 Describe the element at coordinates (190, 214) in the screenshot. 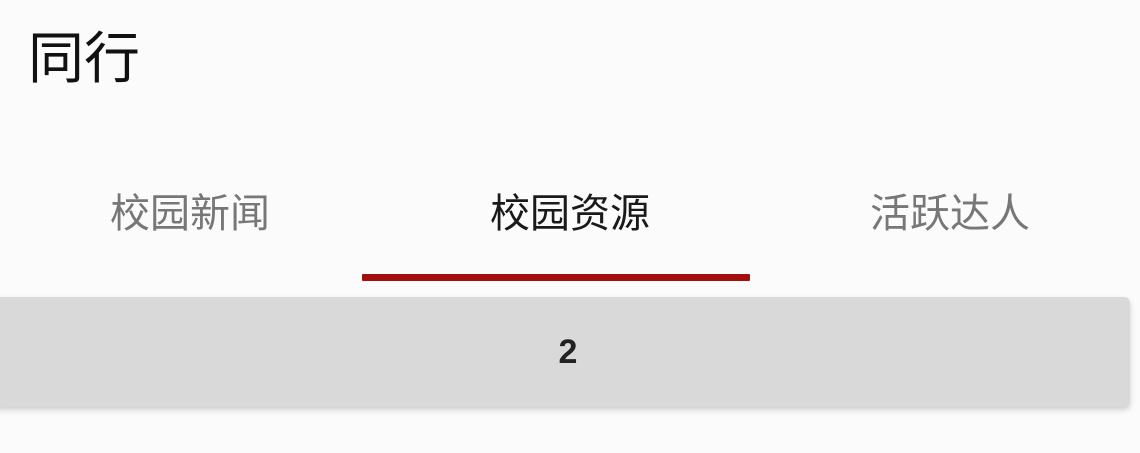

I see `tab-label: 校园新闻` at that location.